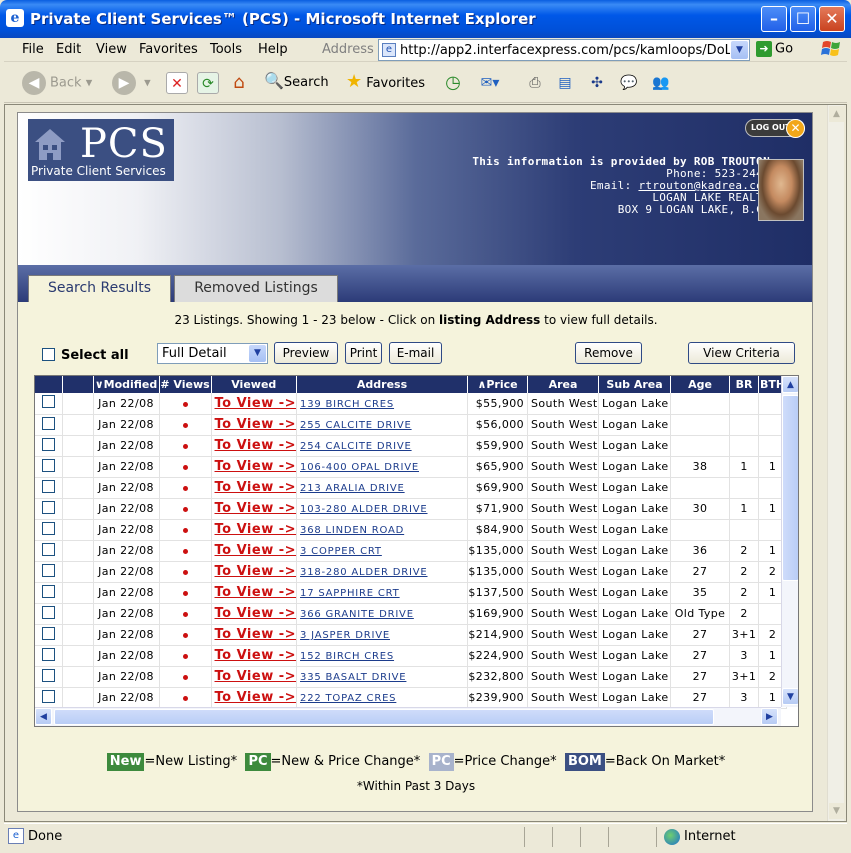 This screenshot has height=853, width=851. Describe the element at coordinates (168, 49) in the screenshot. I see `menu-favorites: Favorites` at that location.